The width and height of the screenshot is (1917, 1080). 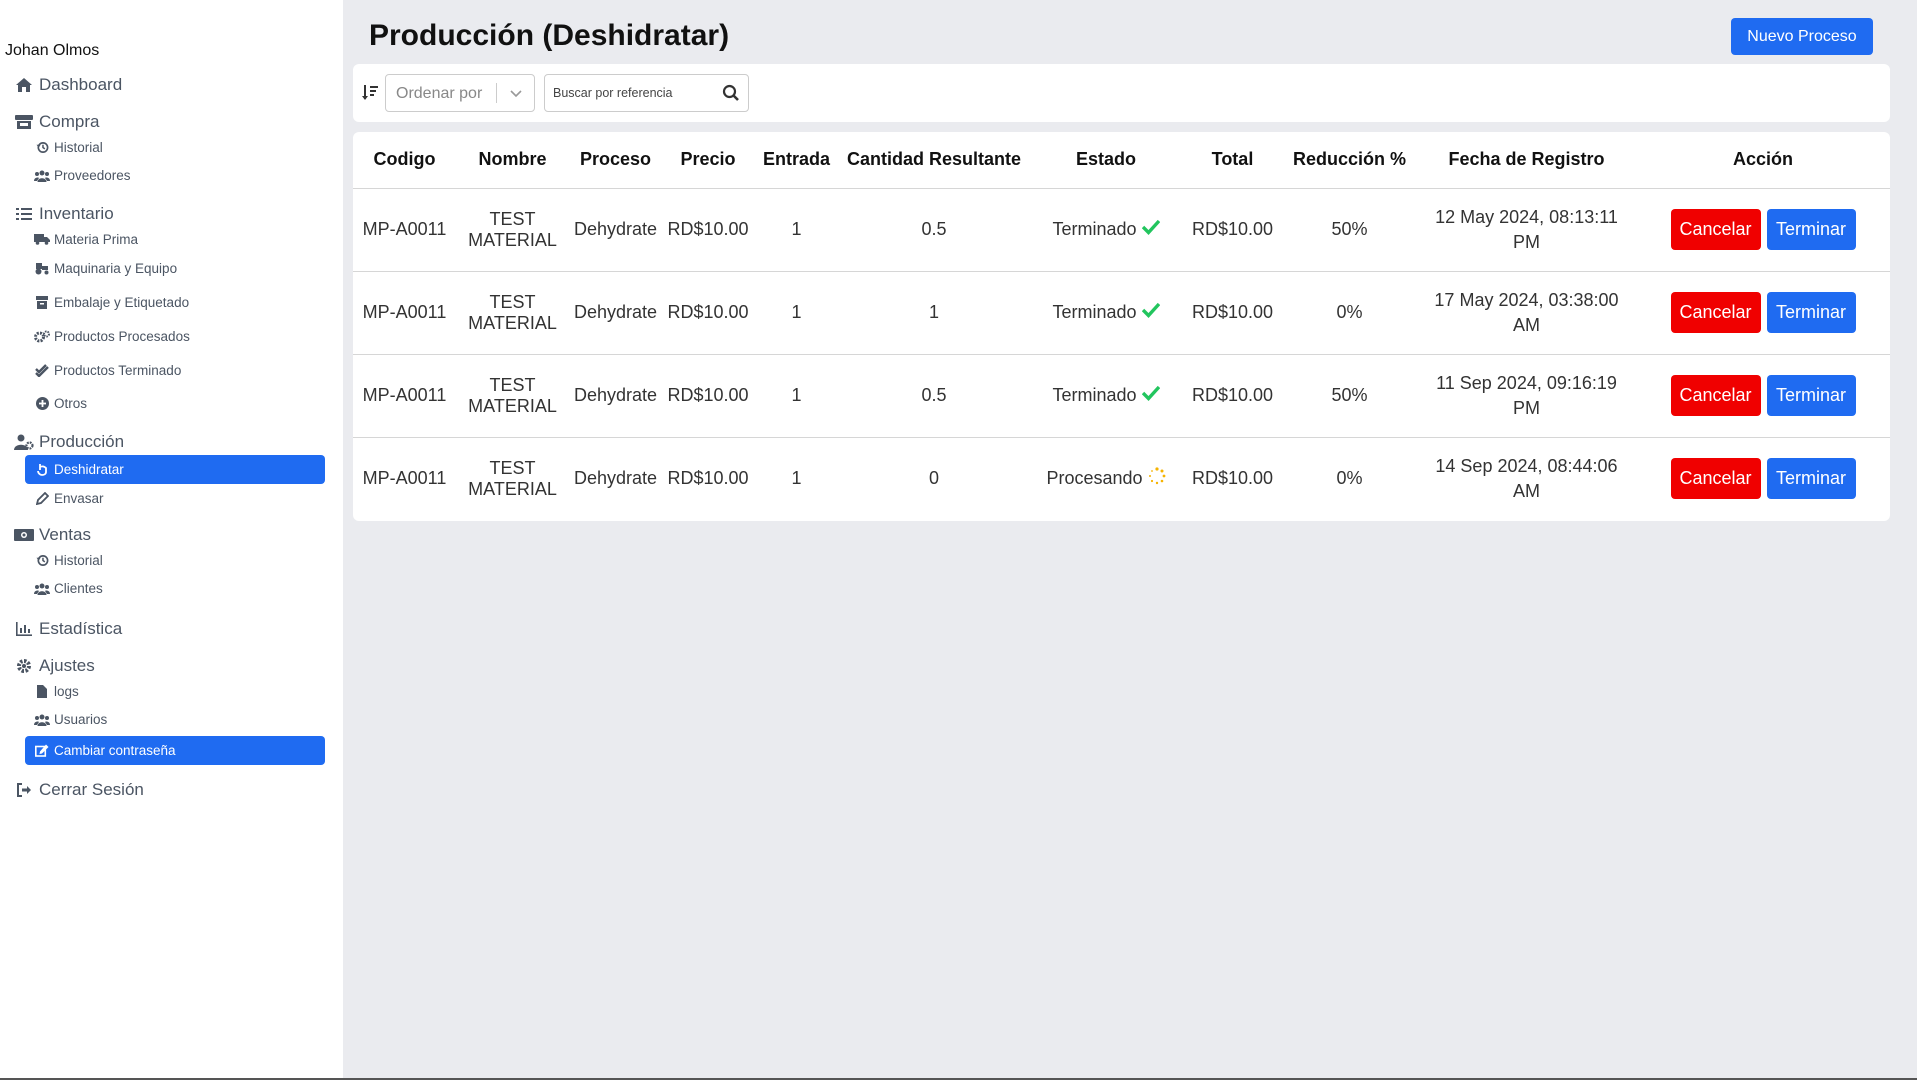 I want to click on header-estado: Estado, so click(x=1106, y=160).